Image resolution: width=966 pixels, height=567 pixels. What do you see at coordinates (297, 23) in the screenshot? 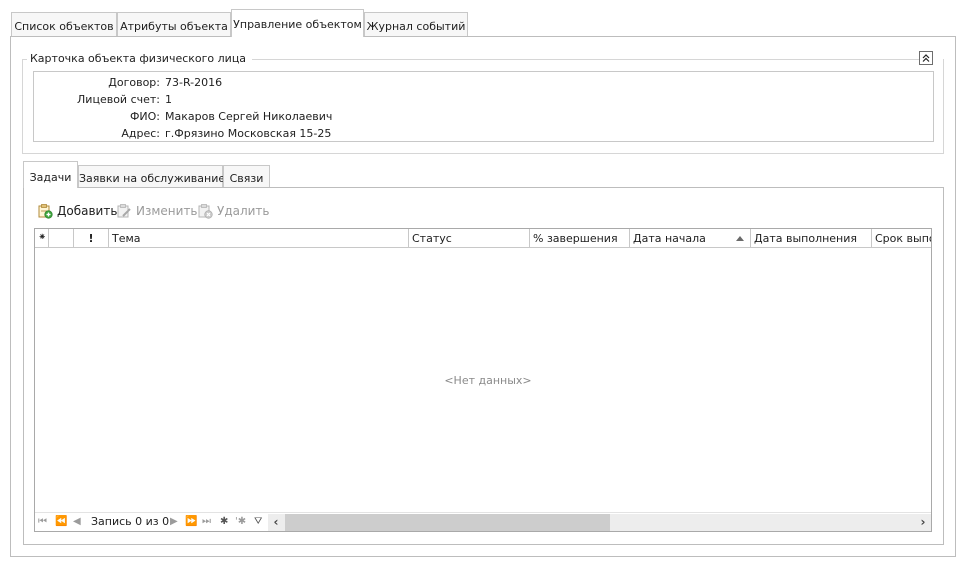
I see `tab-object-management: Управление объектом` at bounding box center [297, 23].